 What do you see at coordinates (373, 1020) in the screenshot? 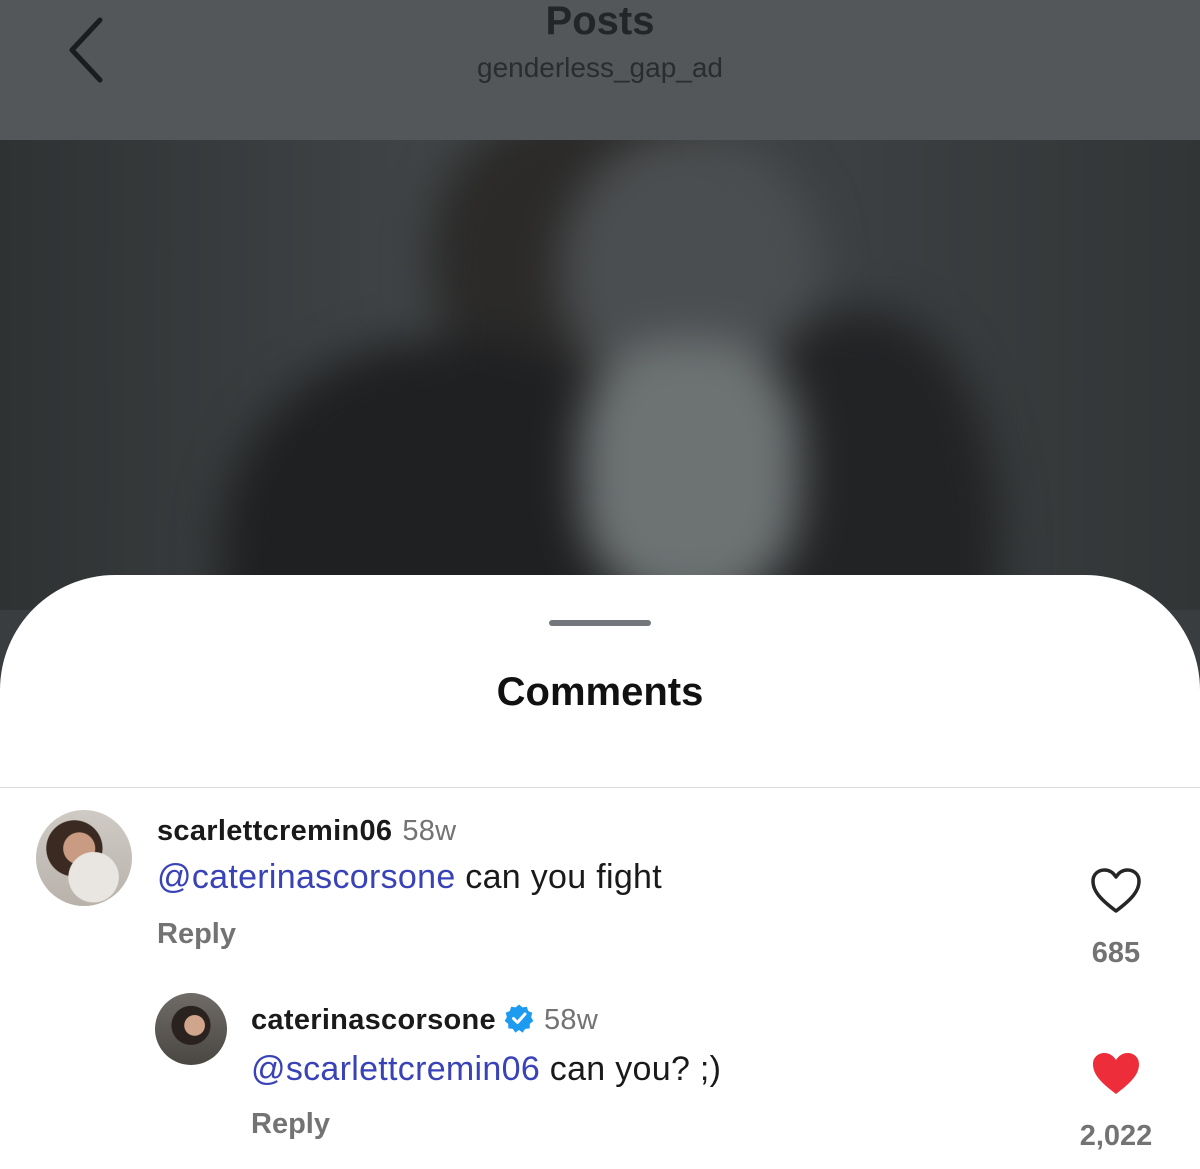
I see `username: caterinascorsone` at bounding box center [373, 1020].